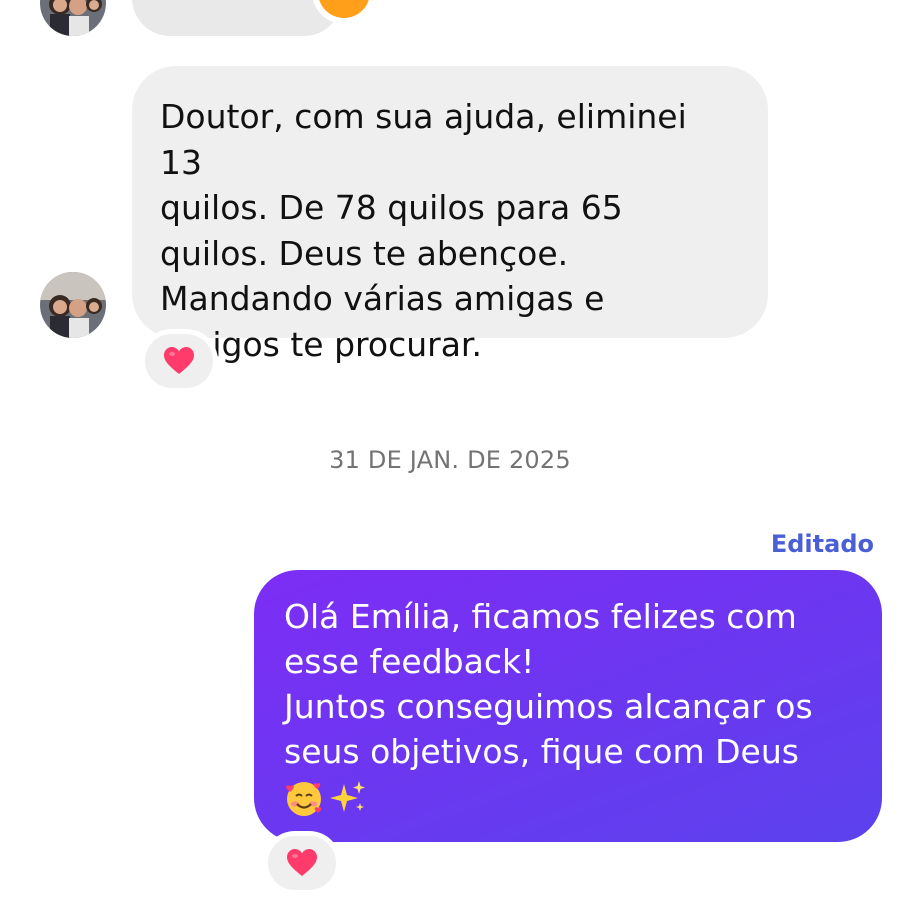  What do you see at coordinates (573, 798) in the screenshot?
I see `emoji-row` at bounding box center [573, 798].